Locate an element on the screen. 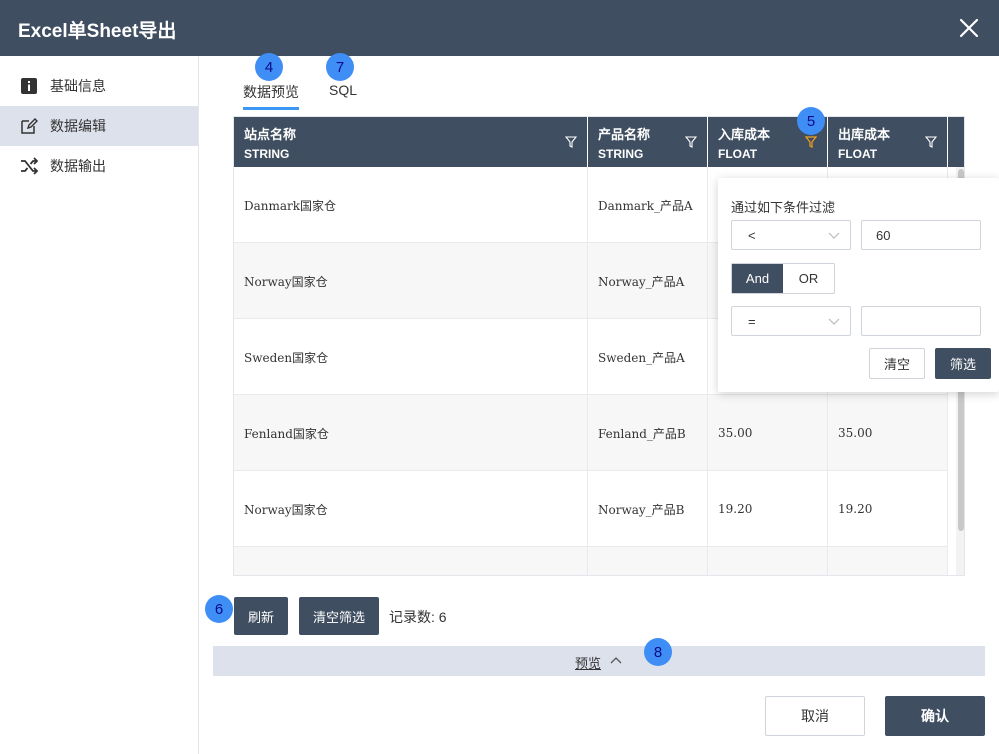 This screenshot has width=999, height=754. cell-product: Fenland_产品B is located at coordinates (648, 433).